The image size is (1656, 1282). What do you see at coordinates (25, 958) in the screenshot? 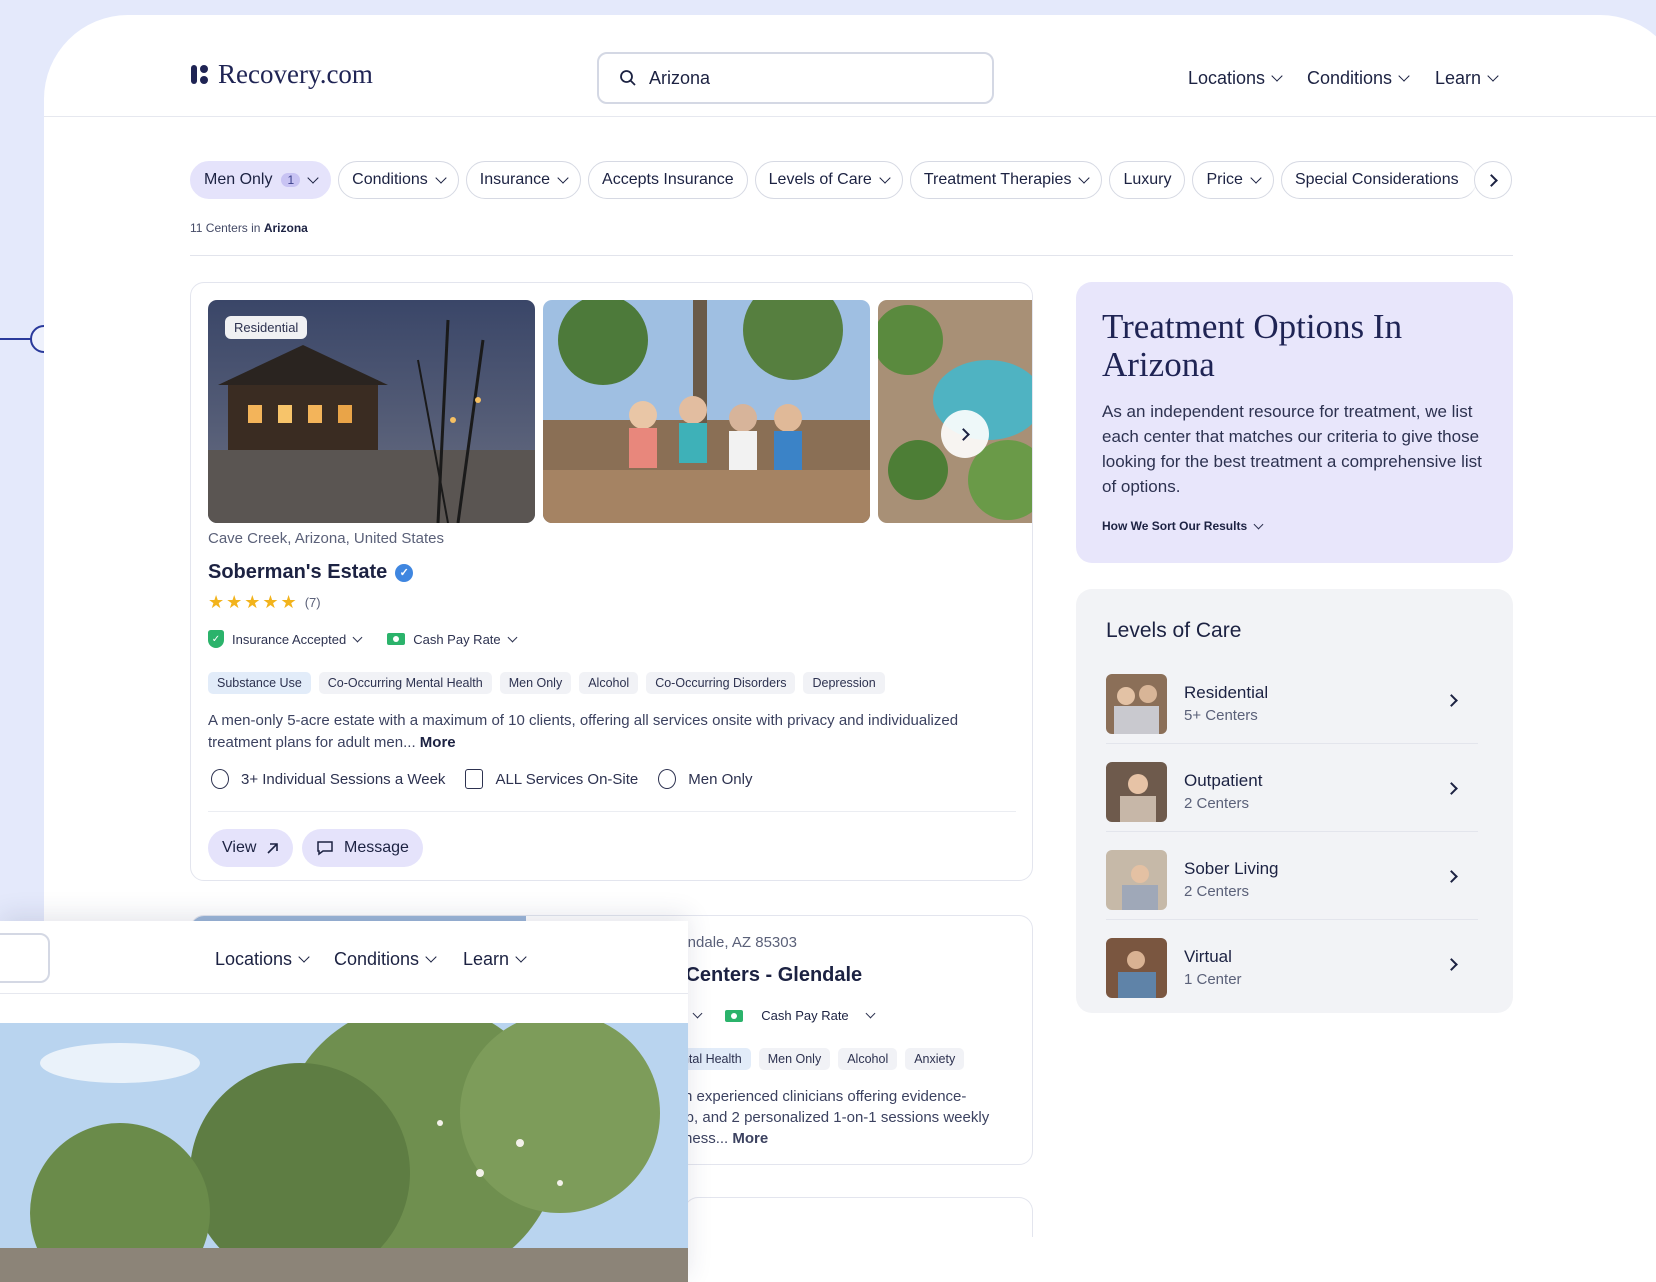
I see `search-input` at bounding box center [25, 958].